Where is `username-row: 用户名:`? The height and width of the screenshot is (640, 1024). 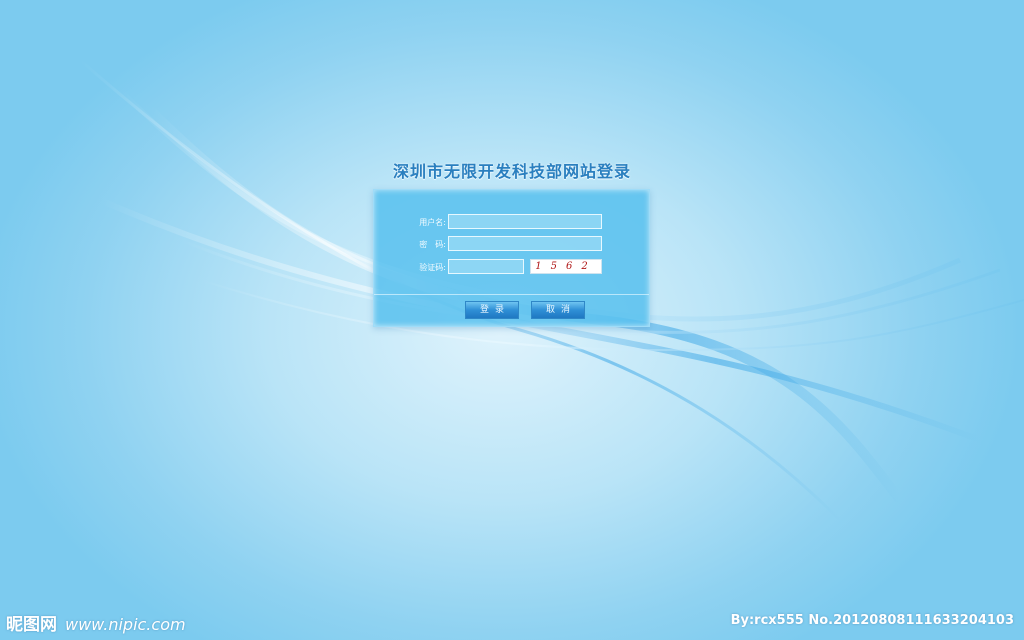
username-row: 用户名: is located at coordinates (512, 223).